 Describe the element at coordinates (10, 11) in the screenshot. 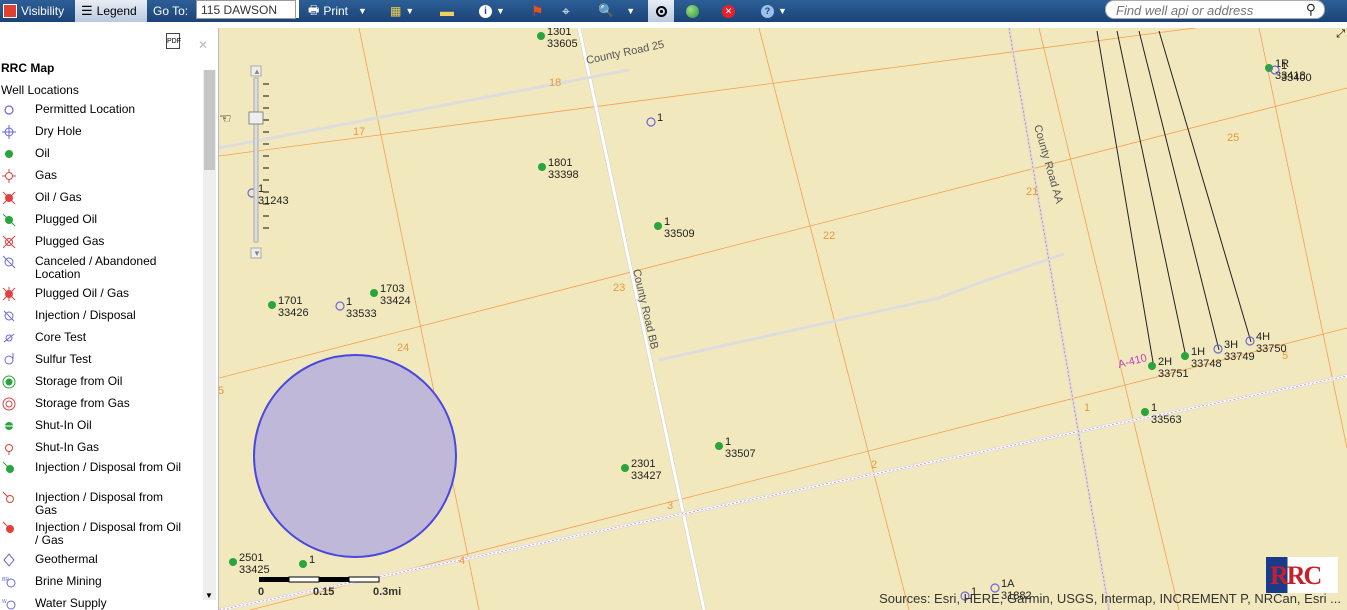

I see `visibility-icon` at that location.